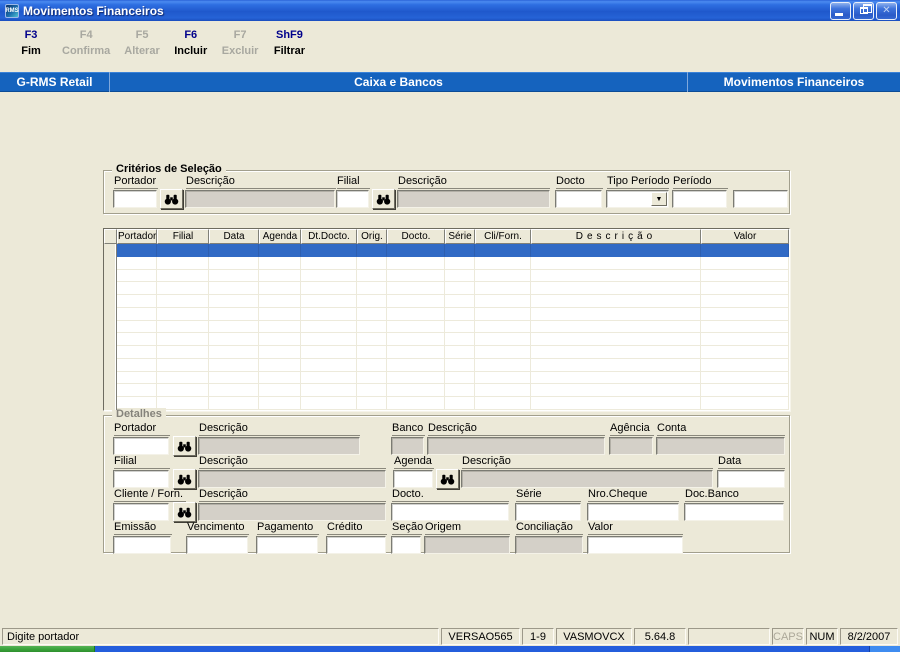 This screenshot has width=900, height=652. Describe the element at coordinates (141, 479) in the screenshot. I see `details-filial-input` at that location.